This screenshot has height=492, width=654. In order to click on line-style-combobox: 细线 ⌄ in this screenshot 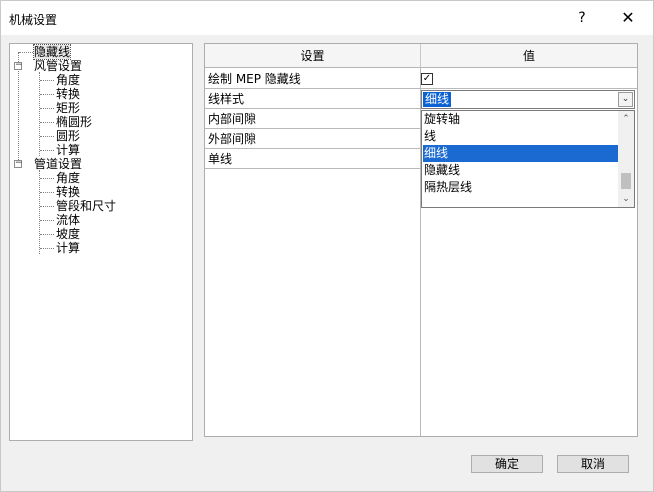, I will do `click(528, 99)`.